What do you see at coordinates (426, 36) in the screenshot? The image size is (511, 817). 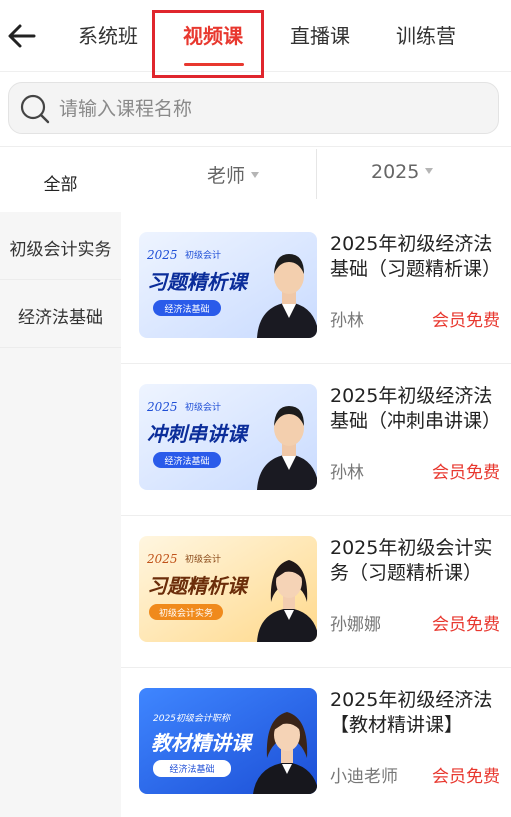 I see `tab-training-camp: 训练营` at bounding box center [426, 36].